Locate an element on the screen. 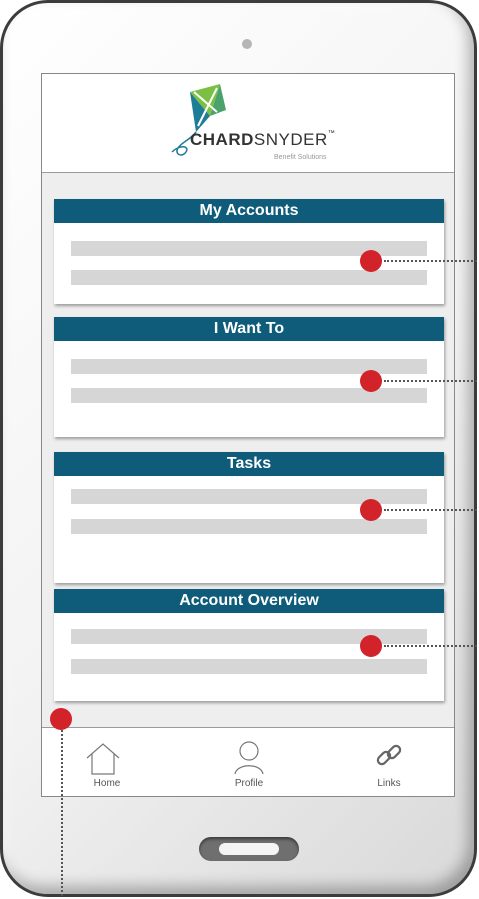 The image size is (479, 899). house-icon is located at coordinates (103, 759).